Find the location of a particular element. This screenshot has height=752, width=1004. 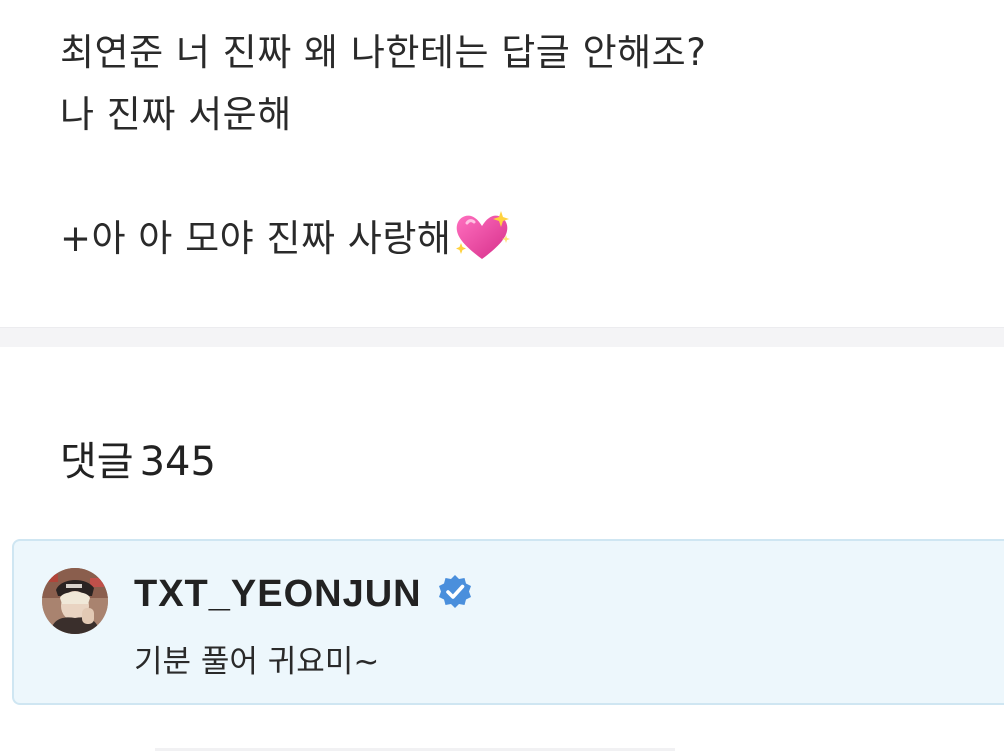

avatar is located at coordinates (75, 601).